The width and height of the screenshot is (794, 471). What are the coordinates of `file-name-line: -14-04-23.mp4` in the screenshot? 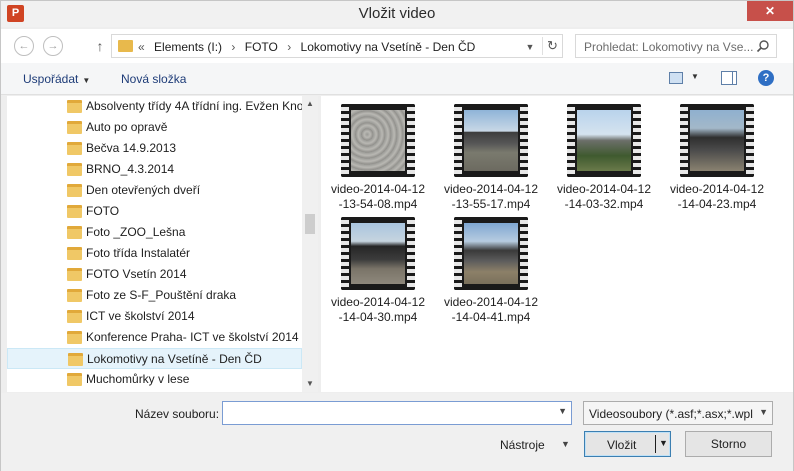 It's located at (717, 204).